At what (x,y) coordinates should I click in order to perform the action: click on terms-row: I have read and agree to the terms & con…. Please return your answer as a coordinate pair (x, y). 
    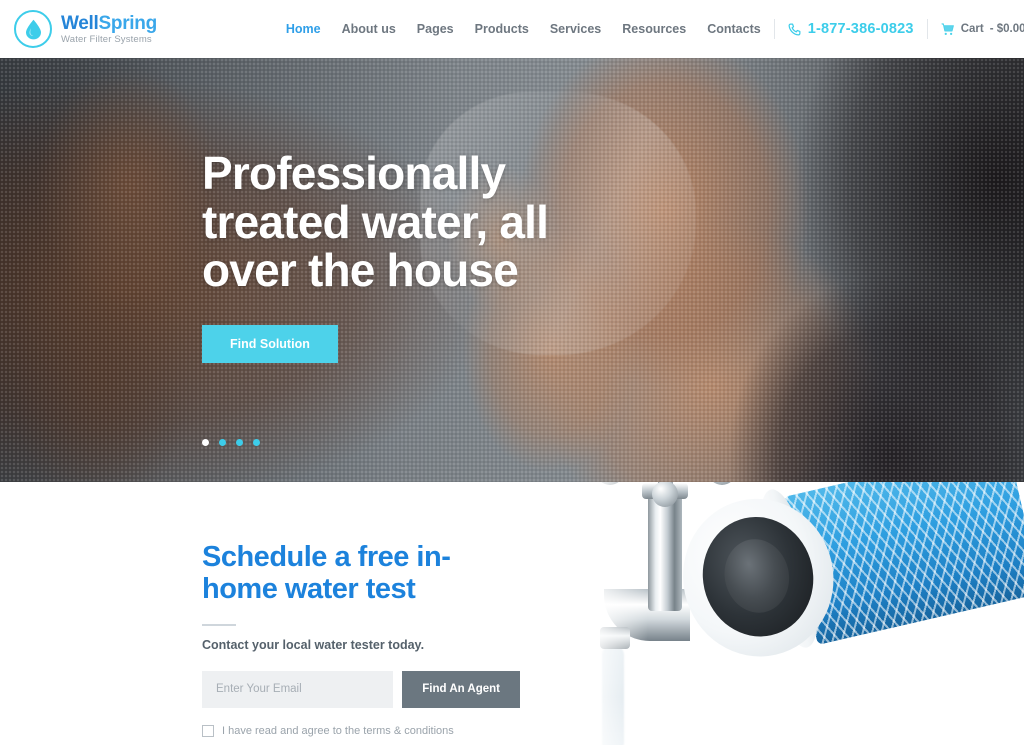
    Looking at the image, I should click on (361, 730).